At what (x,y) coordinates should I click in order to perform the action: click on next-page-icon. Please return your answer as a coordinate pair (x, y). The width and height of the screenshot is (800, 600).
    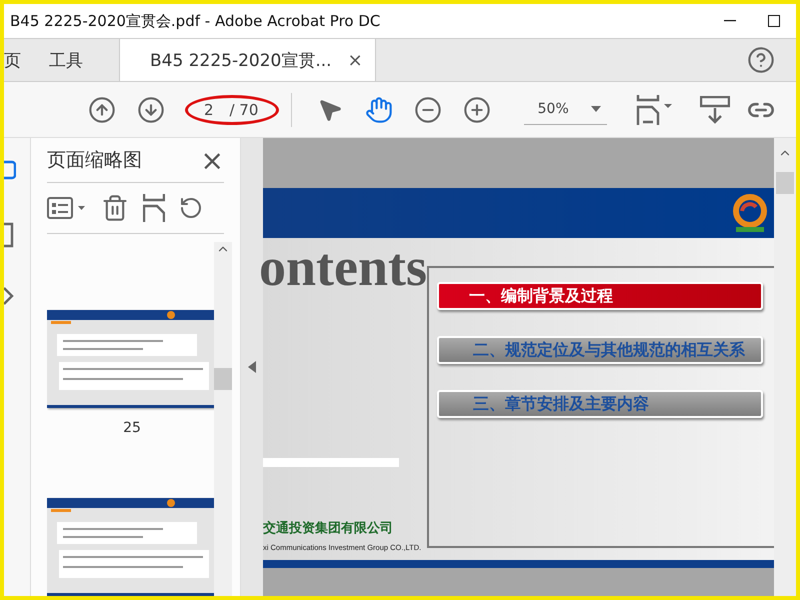
    Looking at the image, I should click on (151, 110).